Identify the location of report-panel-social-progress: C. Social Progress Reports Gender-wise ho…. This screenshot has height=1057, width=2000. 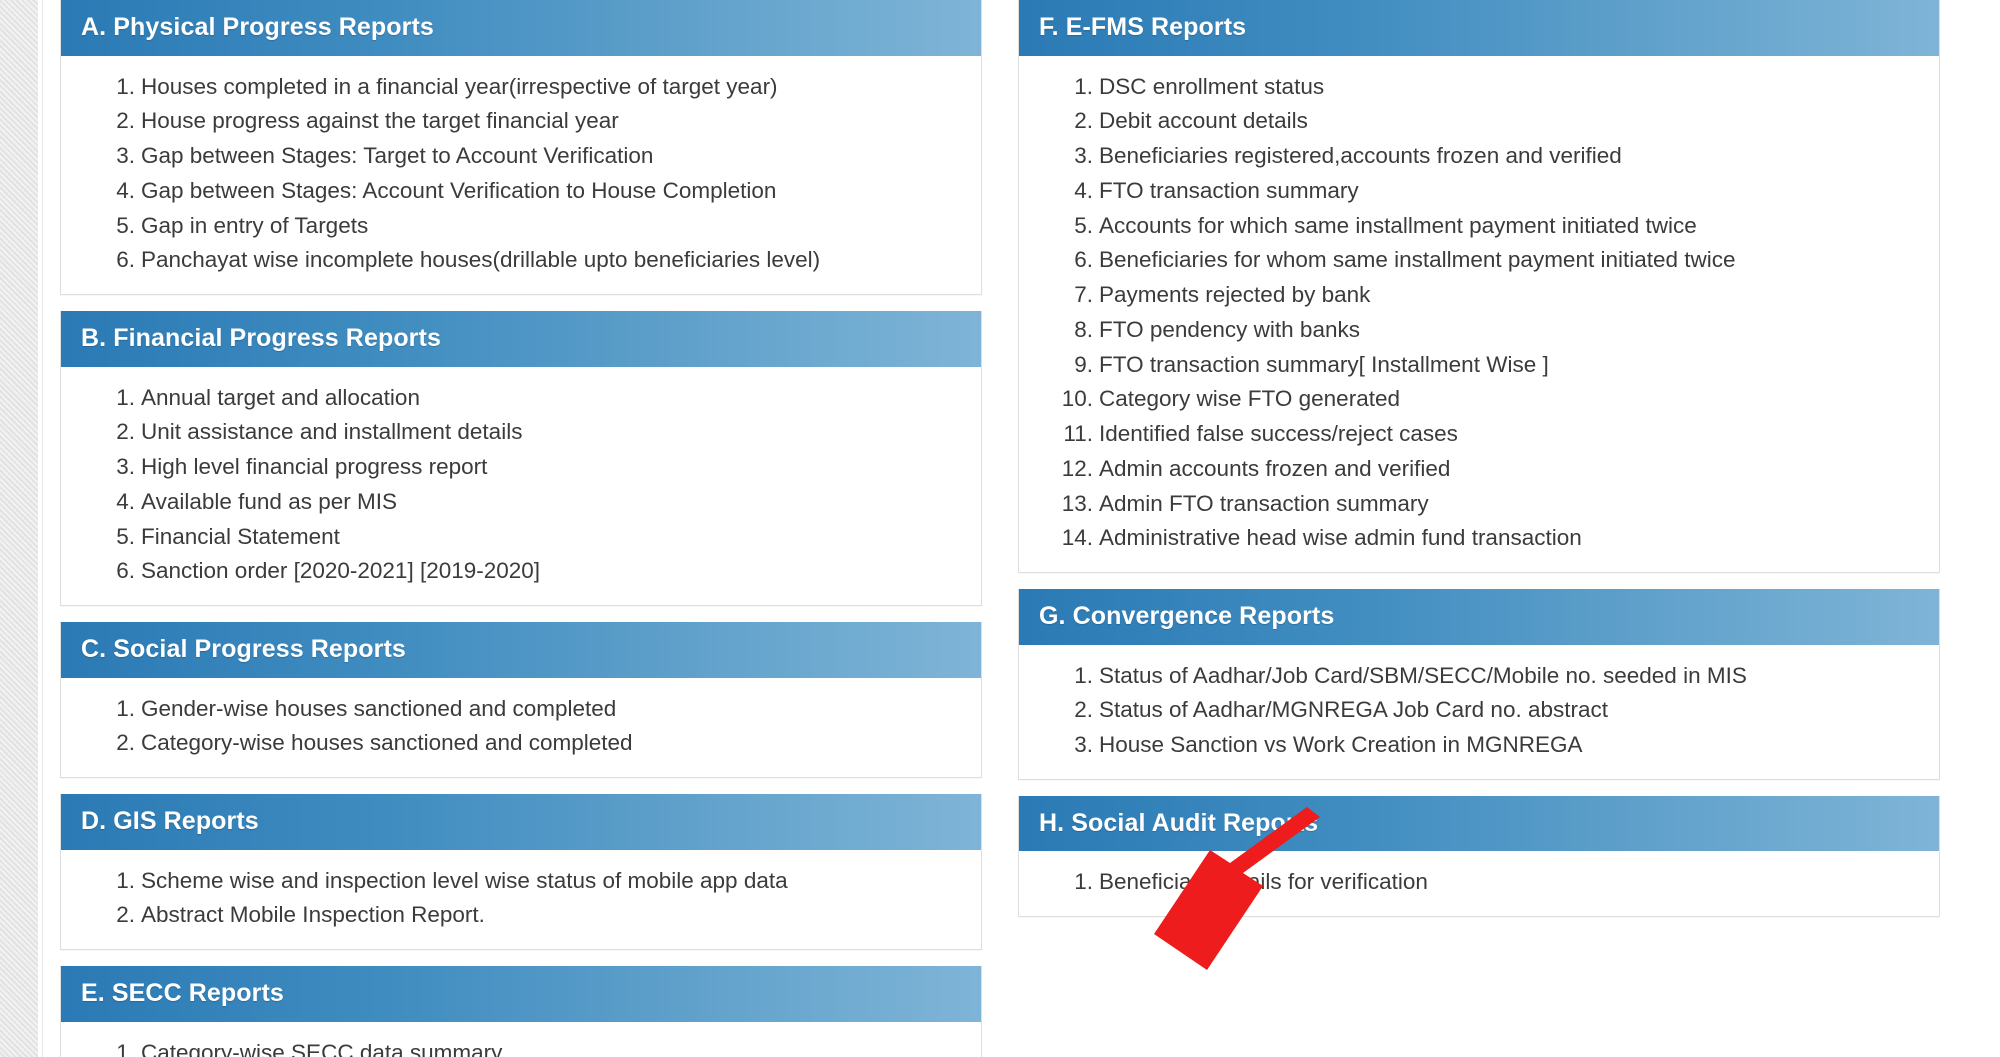
(521, 700).